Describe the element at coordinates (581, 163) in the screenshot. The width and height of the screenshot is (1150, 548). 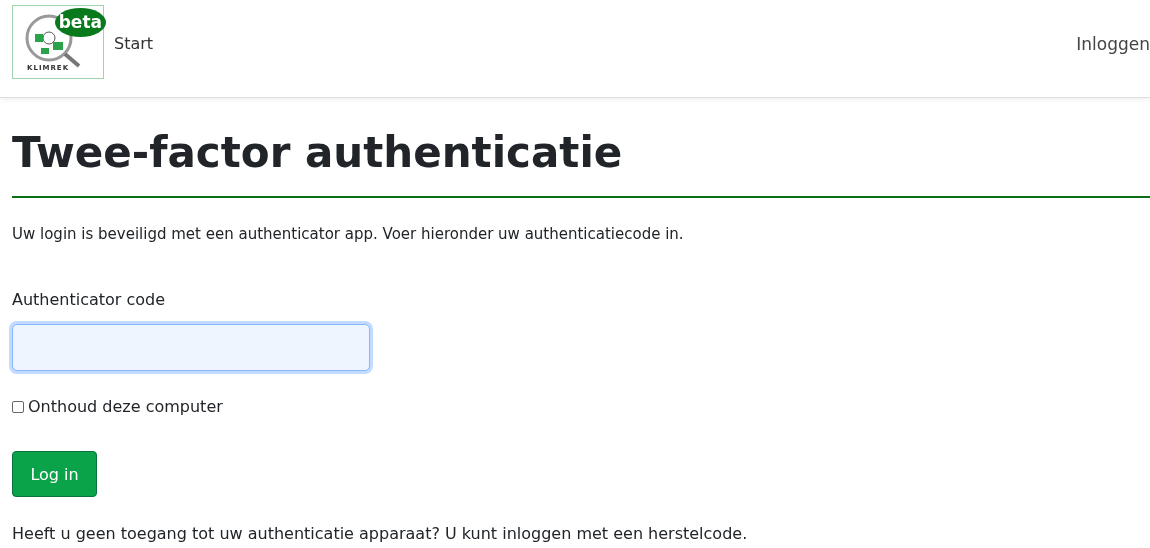
I see `page-title: Twee-factor authenticatie` at that location.